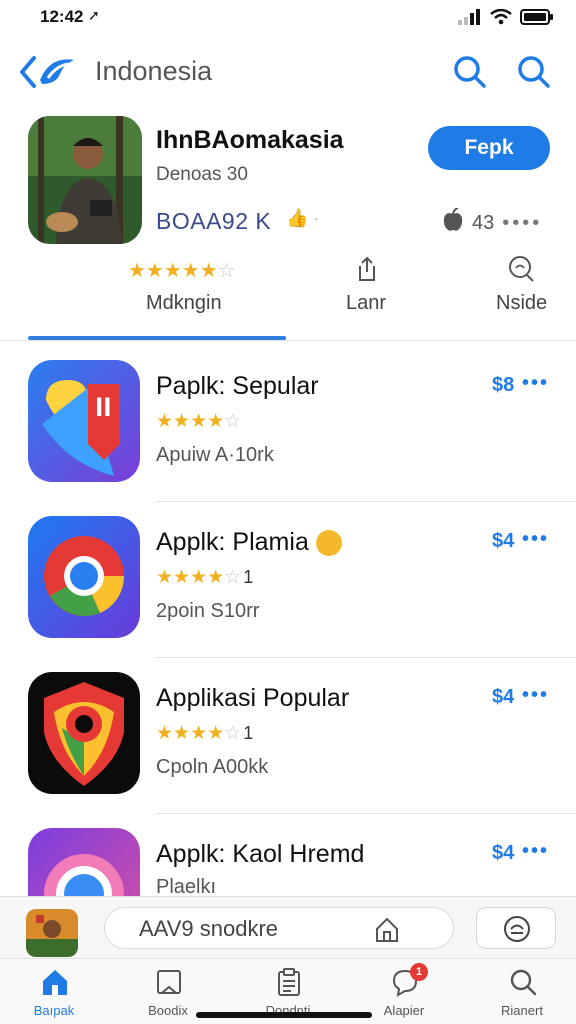 The width and height of the screenshot is (576, 1024). I want to click on battery-icon, so click(536, 17).